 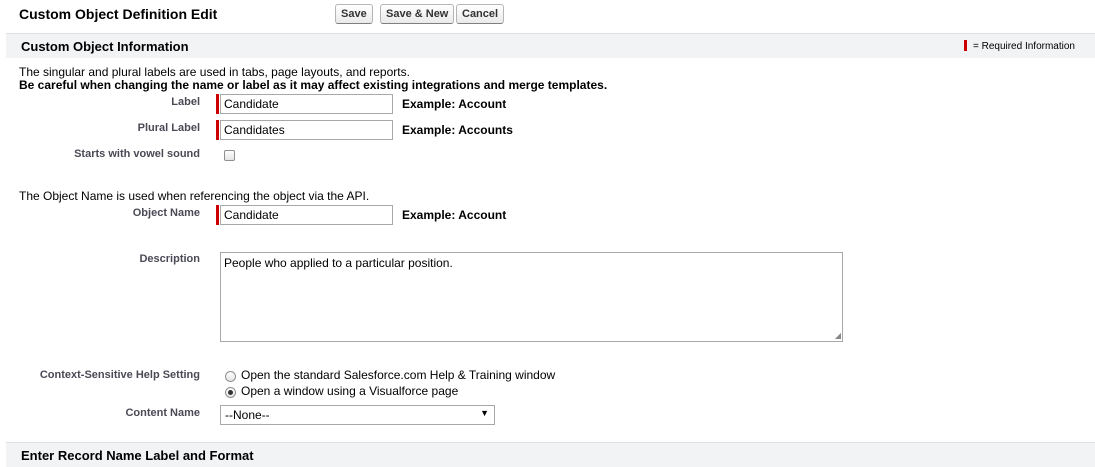 I want to click on content-name-label: Content Name, so click(x=162, y=413).